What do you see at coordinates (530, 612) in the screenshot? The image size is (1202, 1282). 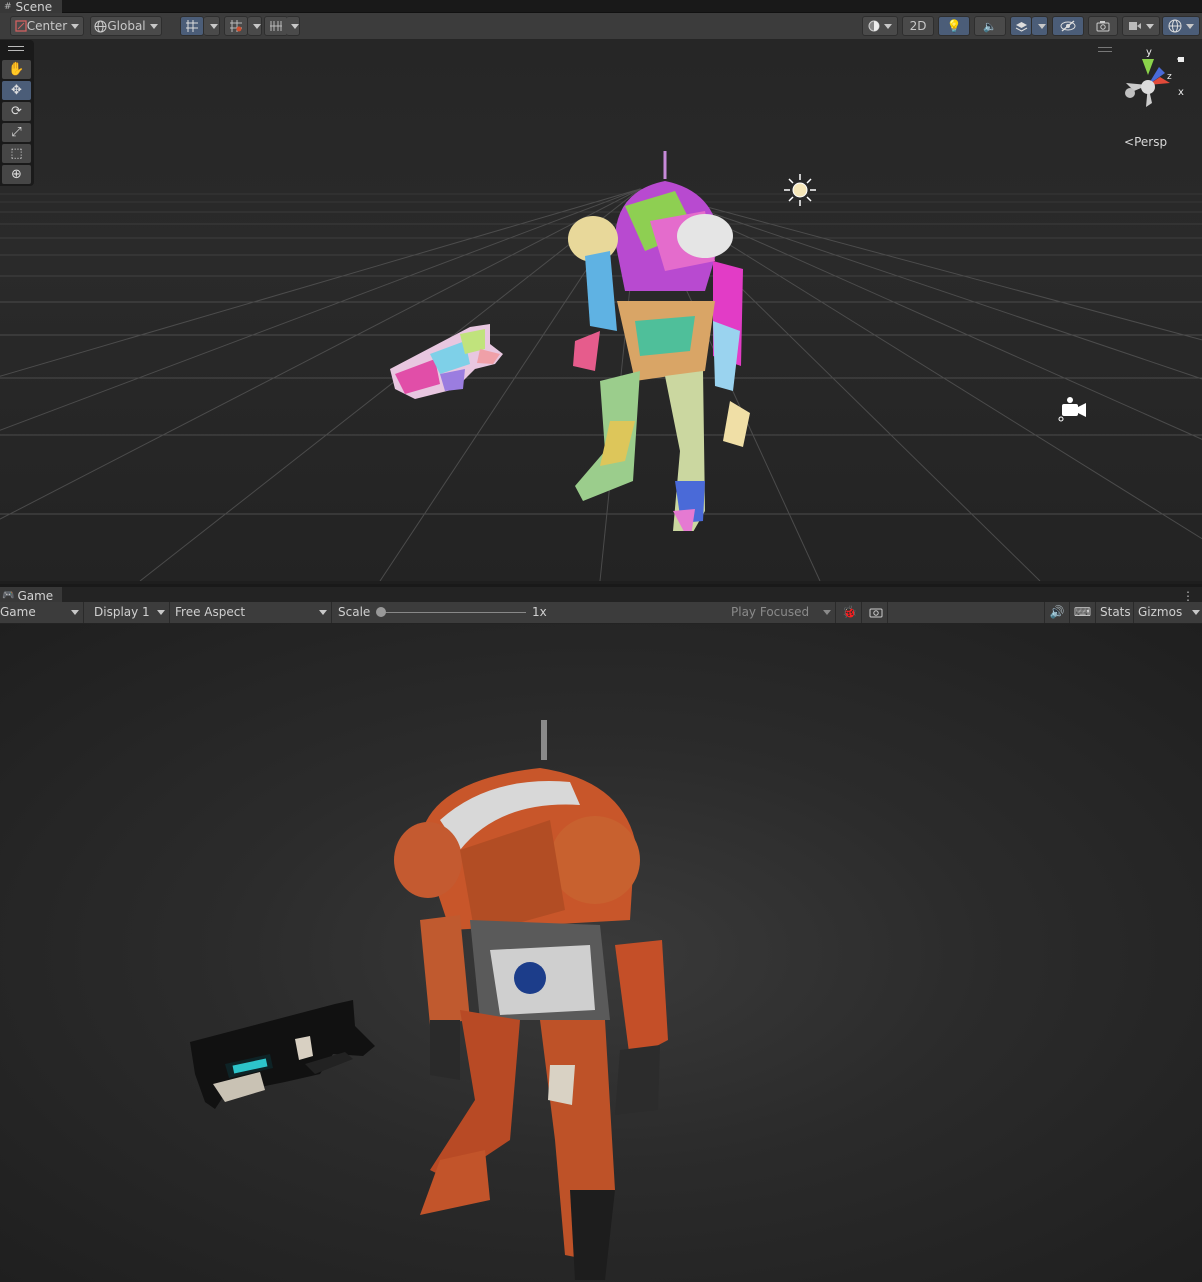 I see `scale-control: Scale 1x` at bounding box center [530, 612].